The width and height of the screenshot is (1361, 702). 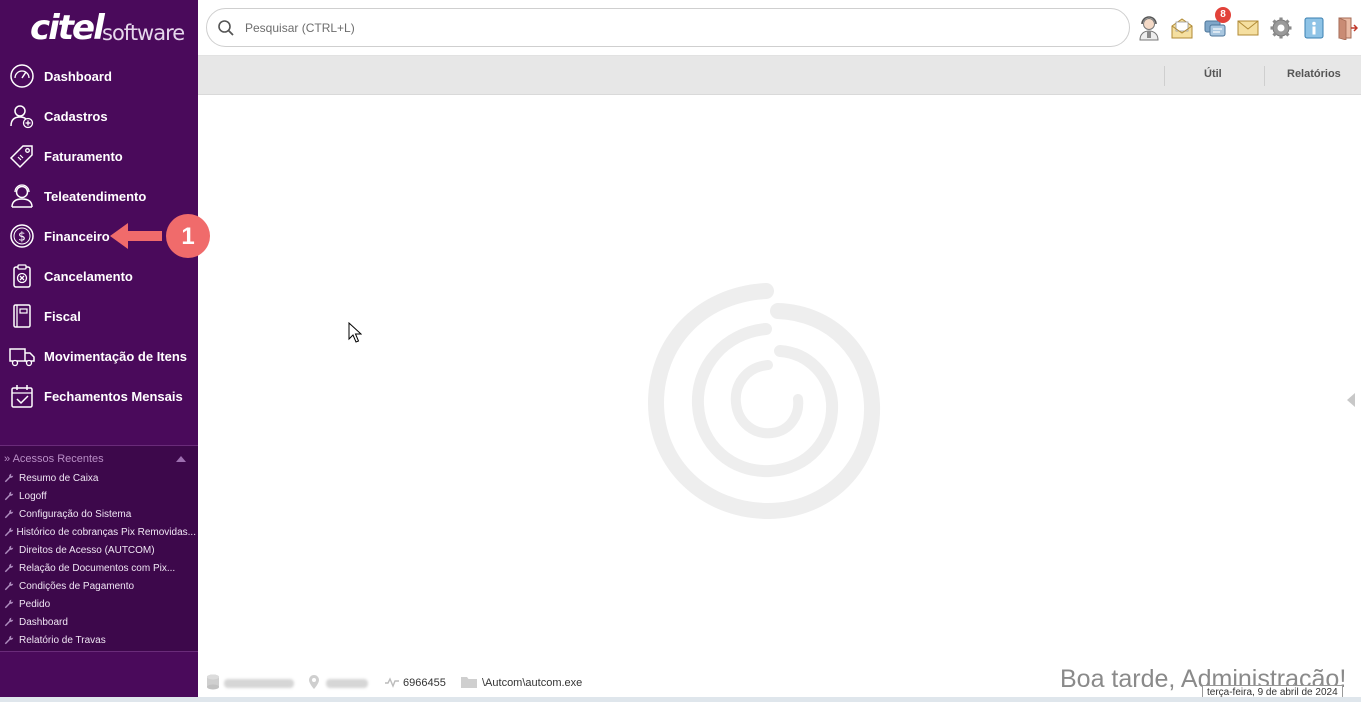 What do you see at coordinates (469, 683) in the screenshot?
I see `folder-icon` at bounding box center [469, 683].